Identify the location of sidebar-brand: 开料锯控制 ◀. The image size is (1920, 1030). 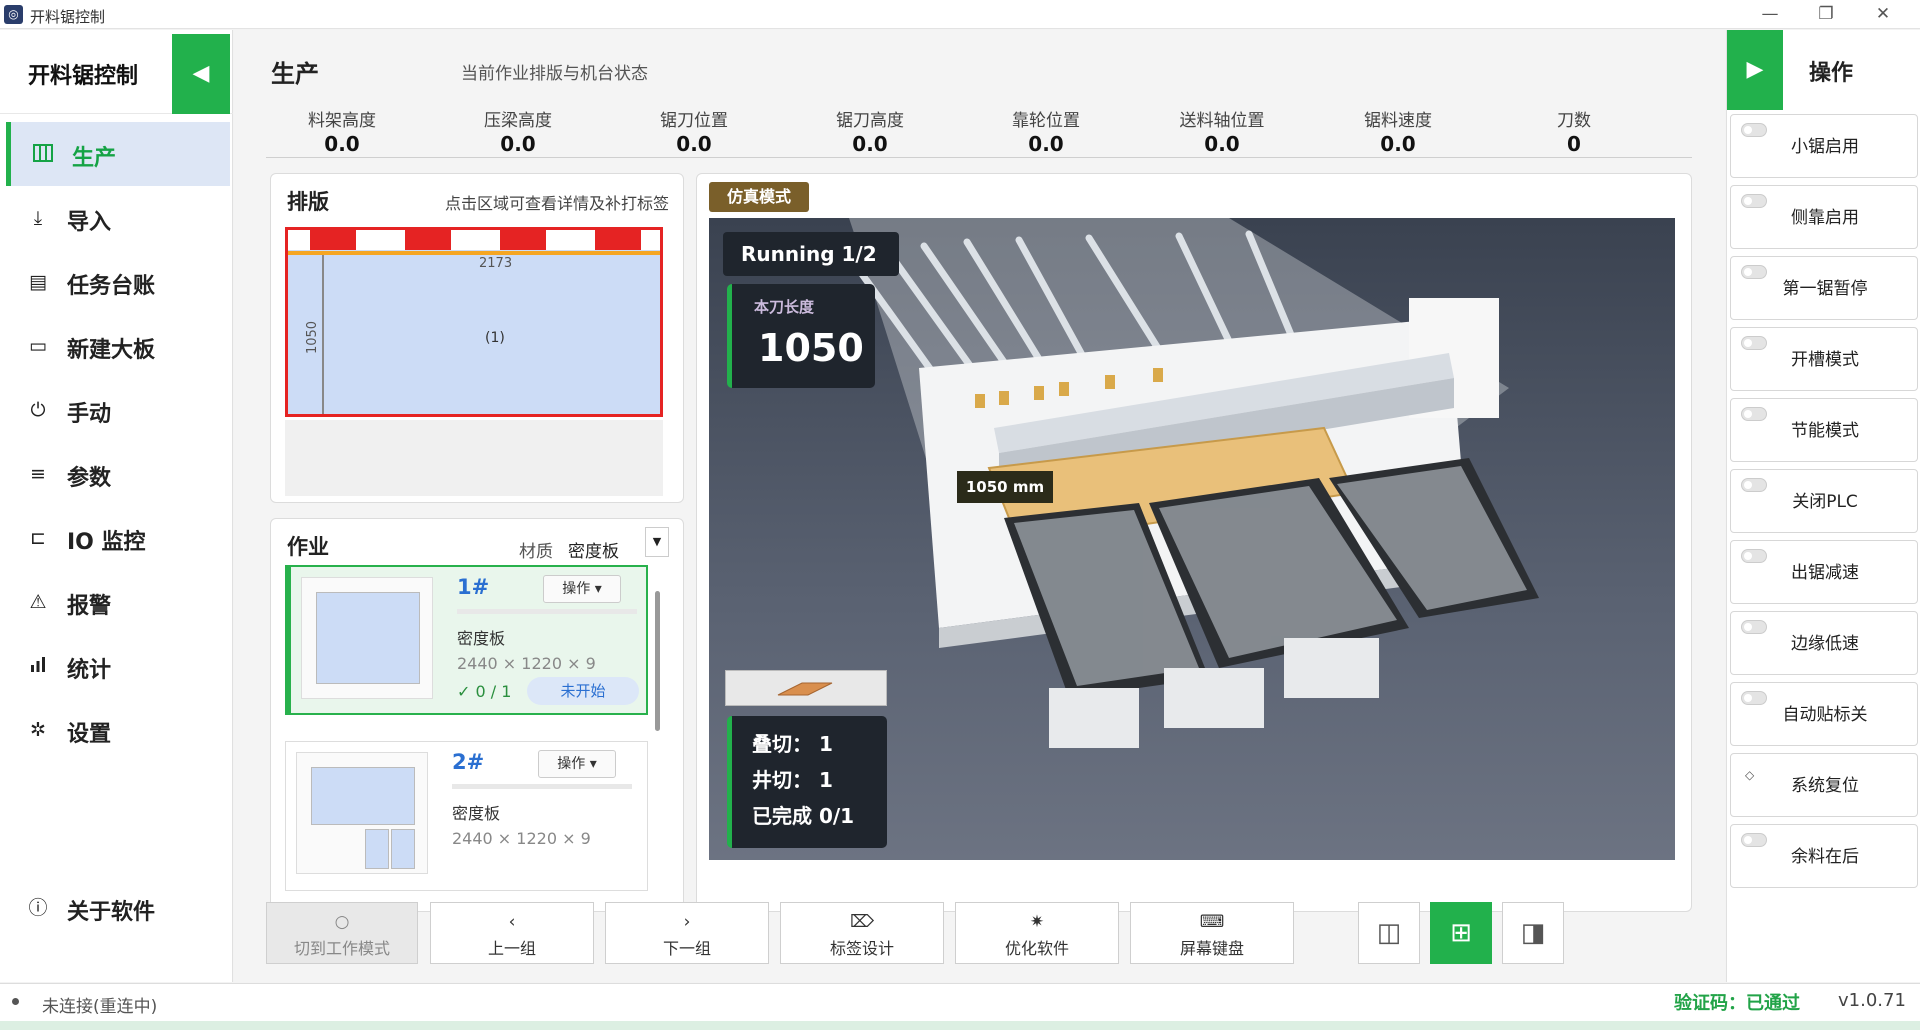
(116, 72).